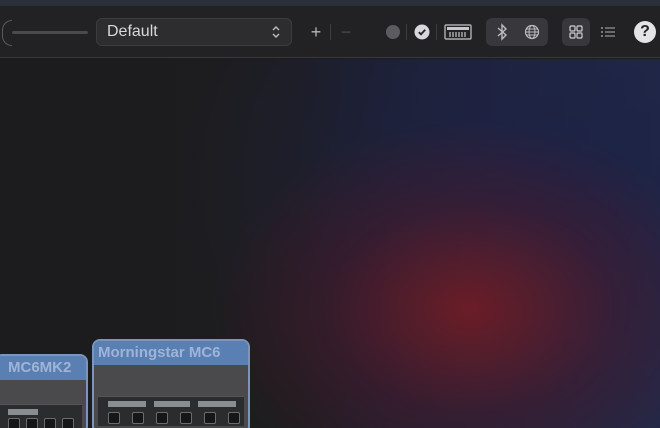 The width and height of the screenshot is (660, 428). I want to click on preset-value: Default, so click(132, 31).